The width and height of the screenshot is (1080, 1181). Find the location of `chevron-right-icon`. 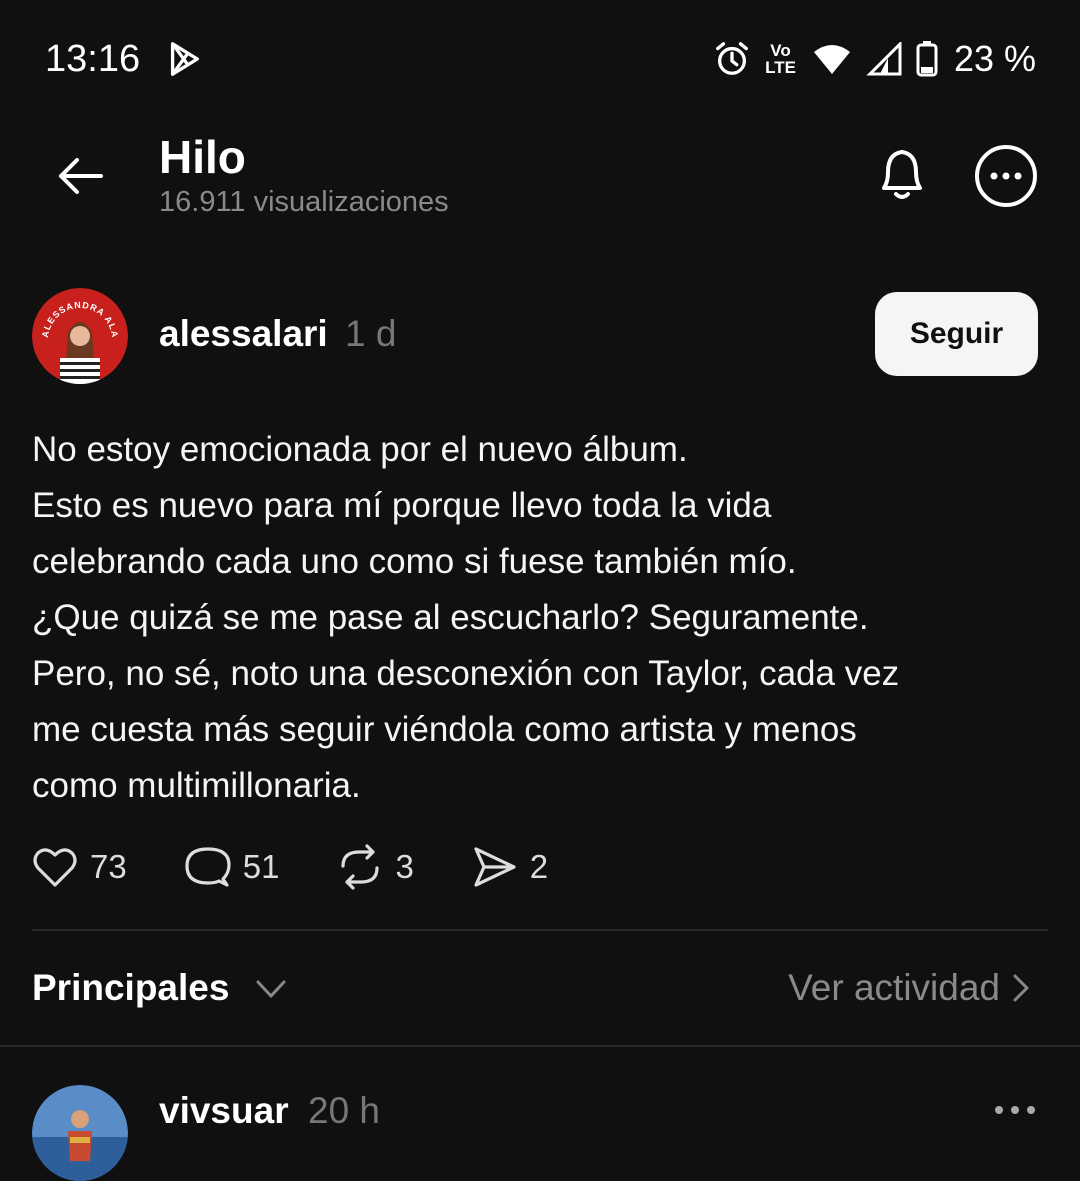

chevron-right-icon is located at coordinates (1021, 988).